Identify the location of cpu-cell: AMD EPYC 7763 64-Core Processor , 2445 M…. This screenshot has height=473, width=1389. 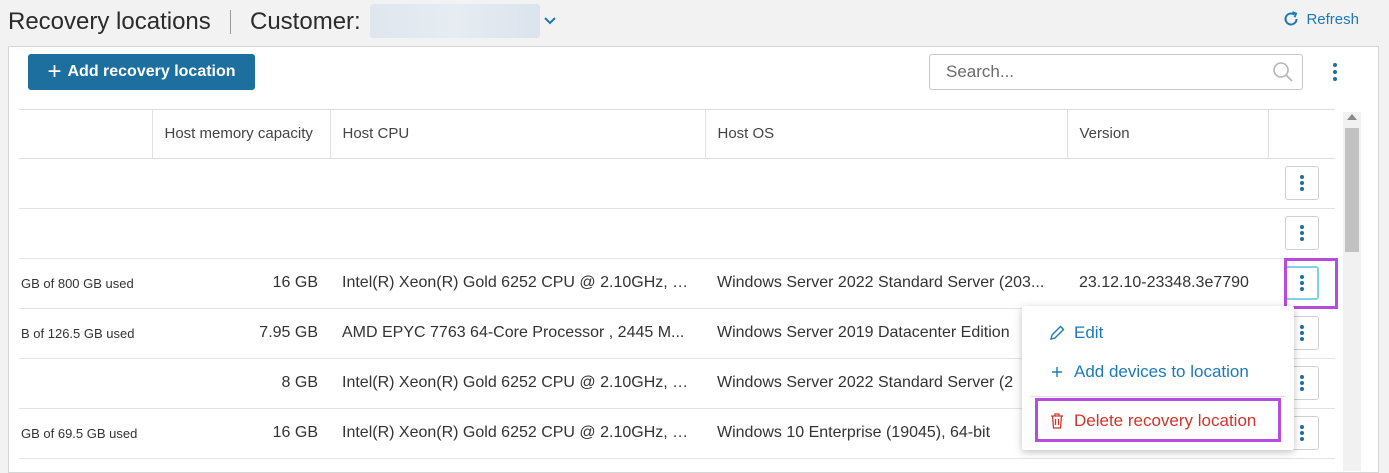
(517, 333).